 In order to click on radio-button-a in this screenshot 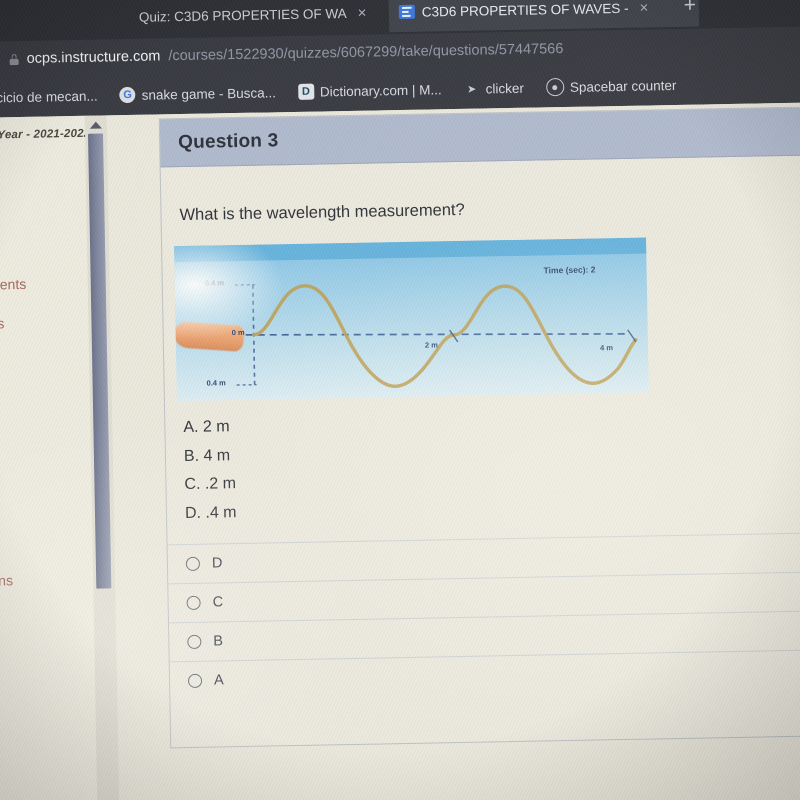, I will do `click(195, 681)`.